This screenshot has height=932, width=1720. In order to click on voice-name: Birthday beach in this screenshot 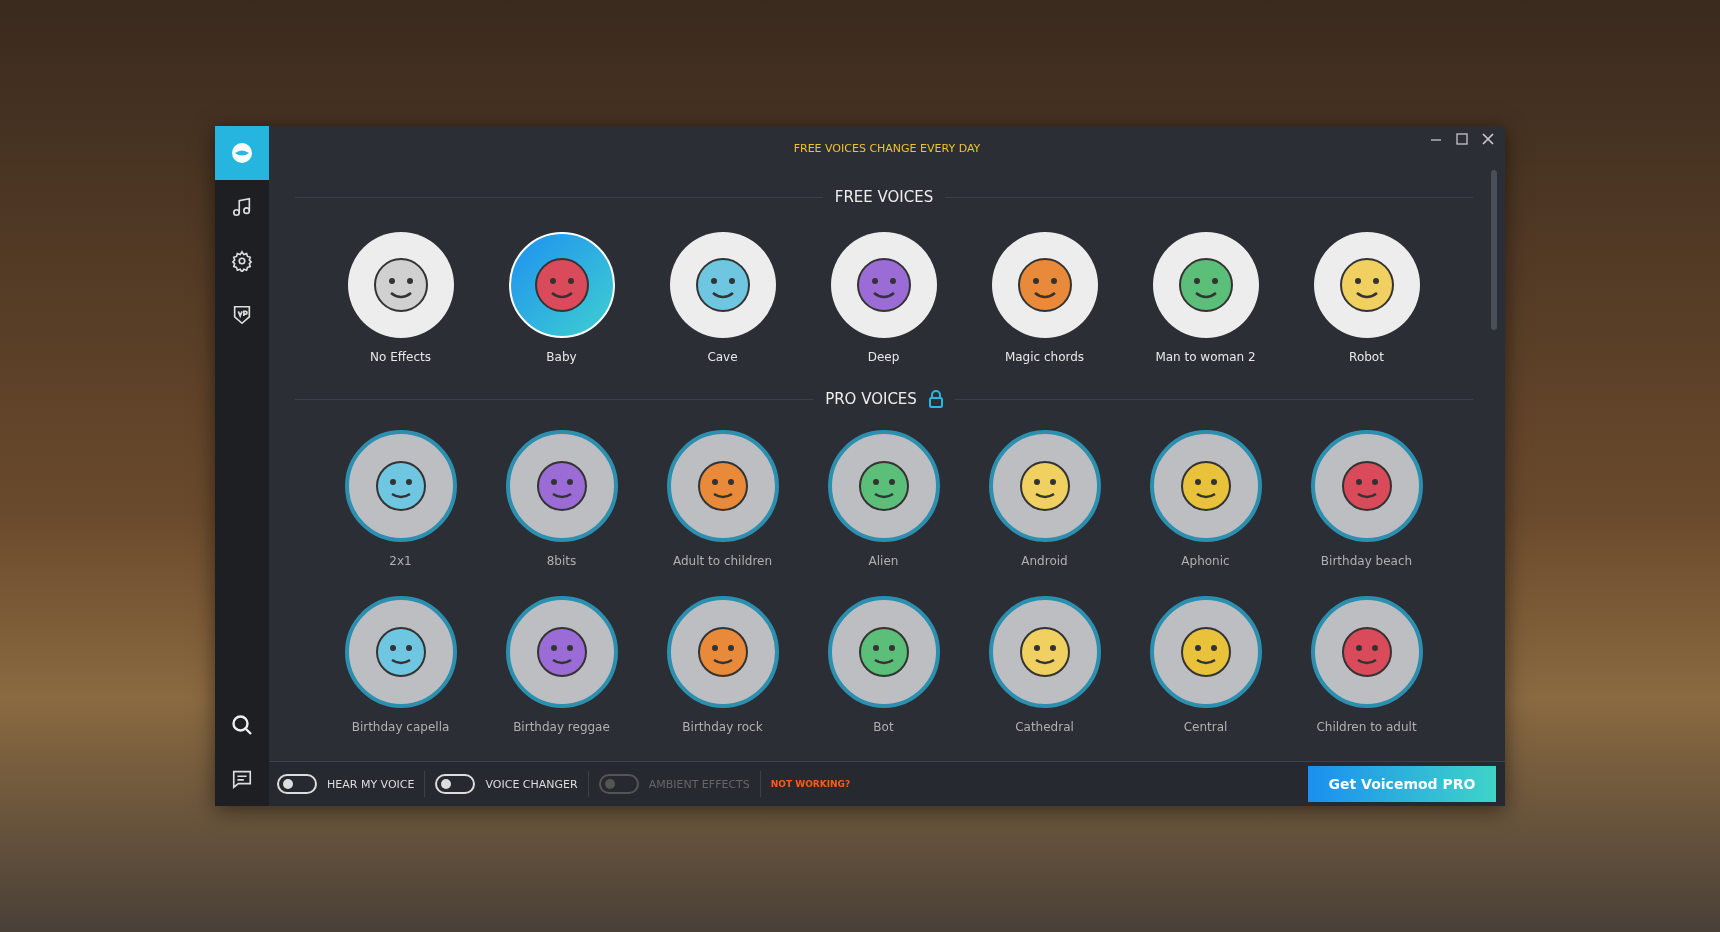, I will do `click(1366, 562)`.